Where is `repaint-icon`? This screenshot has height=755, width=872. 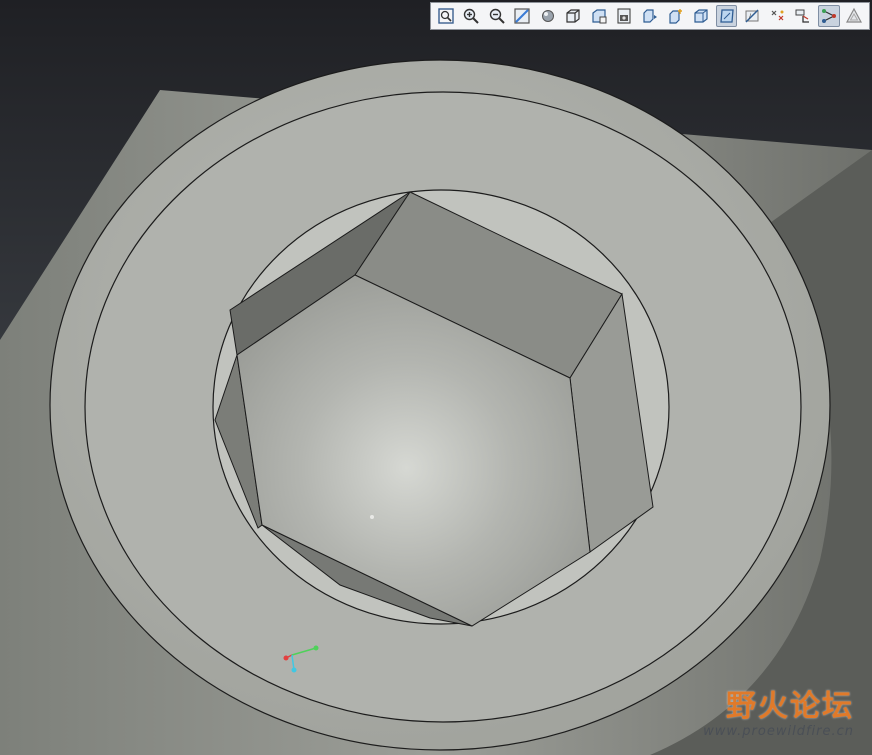 repaint-icon is located at coordinates (523, 16).